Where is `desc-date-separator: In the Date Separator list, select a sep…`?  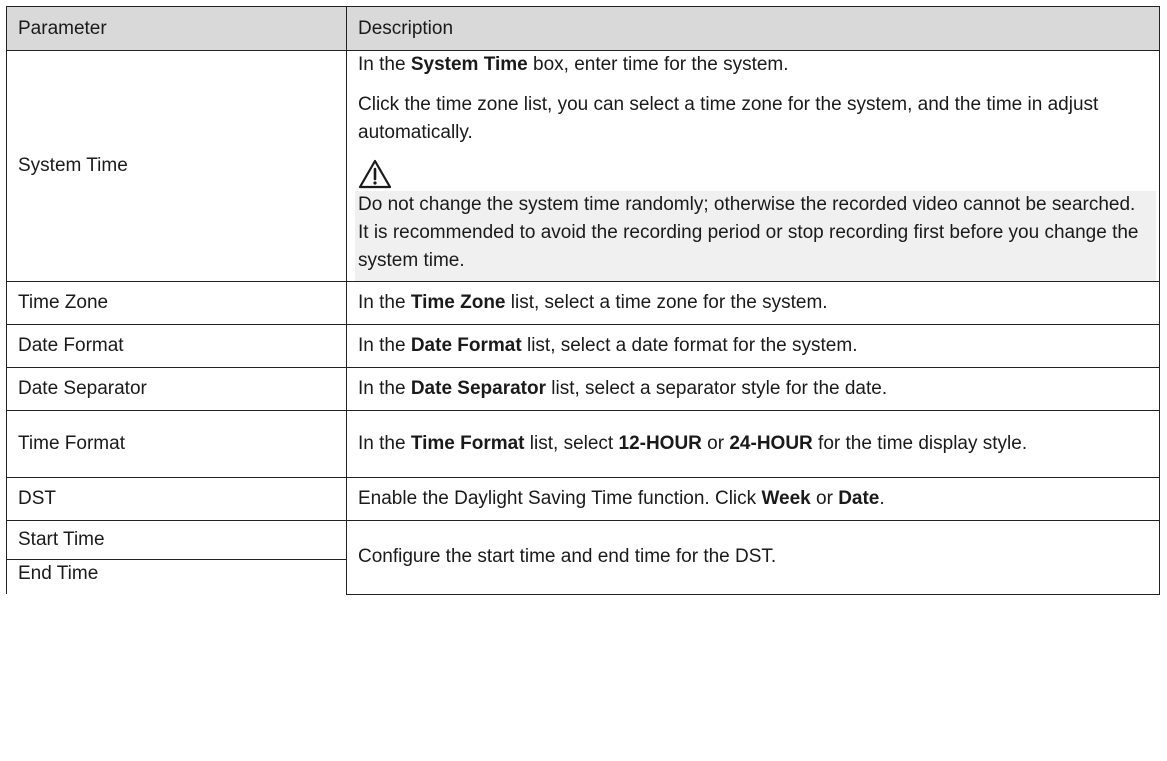
desc-date-separator: In the Date Separator list, select a sep… is located at coordinates (753, 389).